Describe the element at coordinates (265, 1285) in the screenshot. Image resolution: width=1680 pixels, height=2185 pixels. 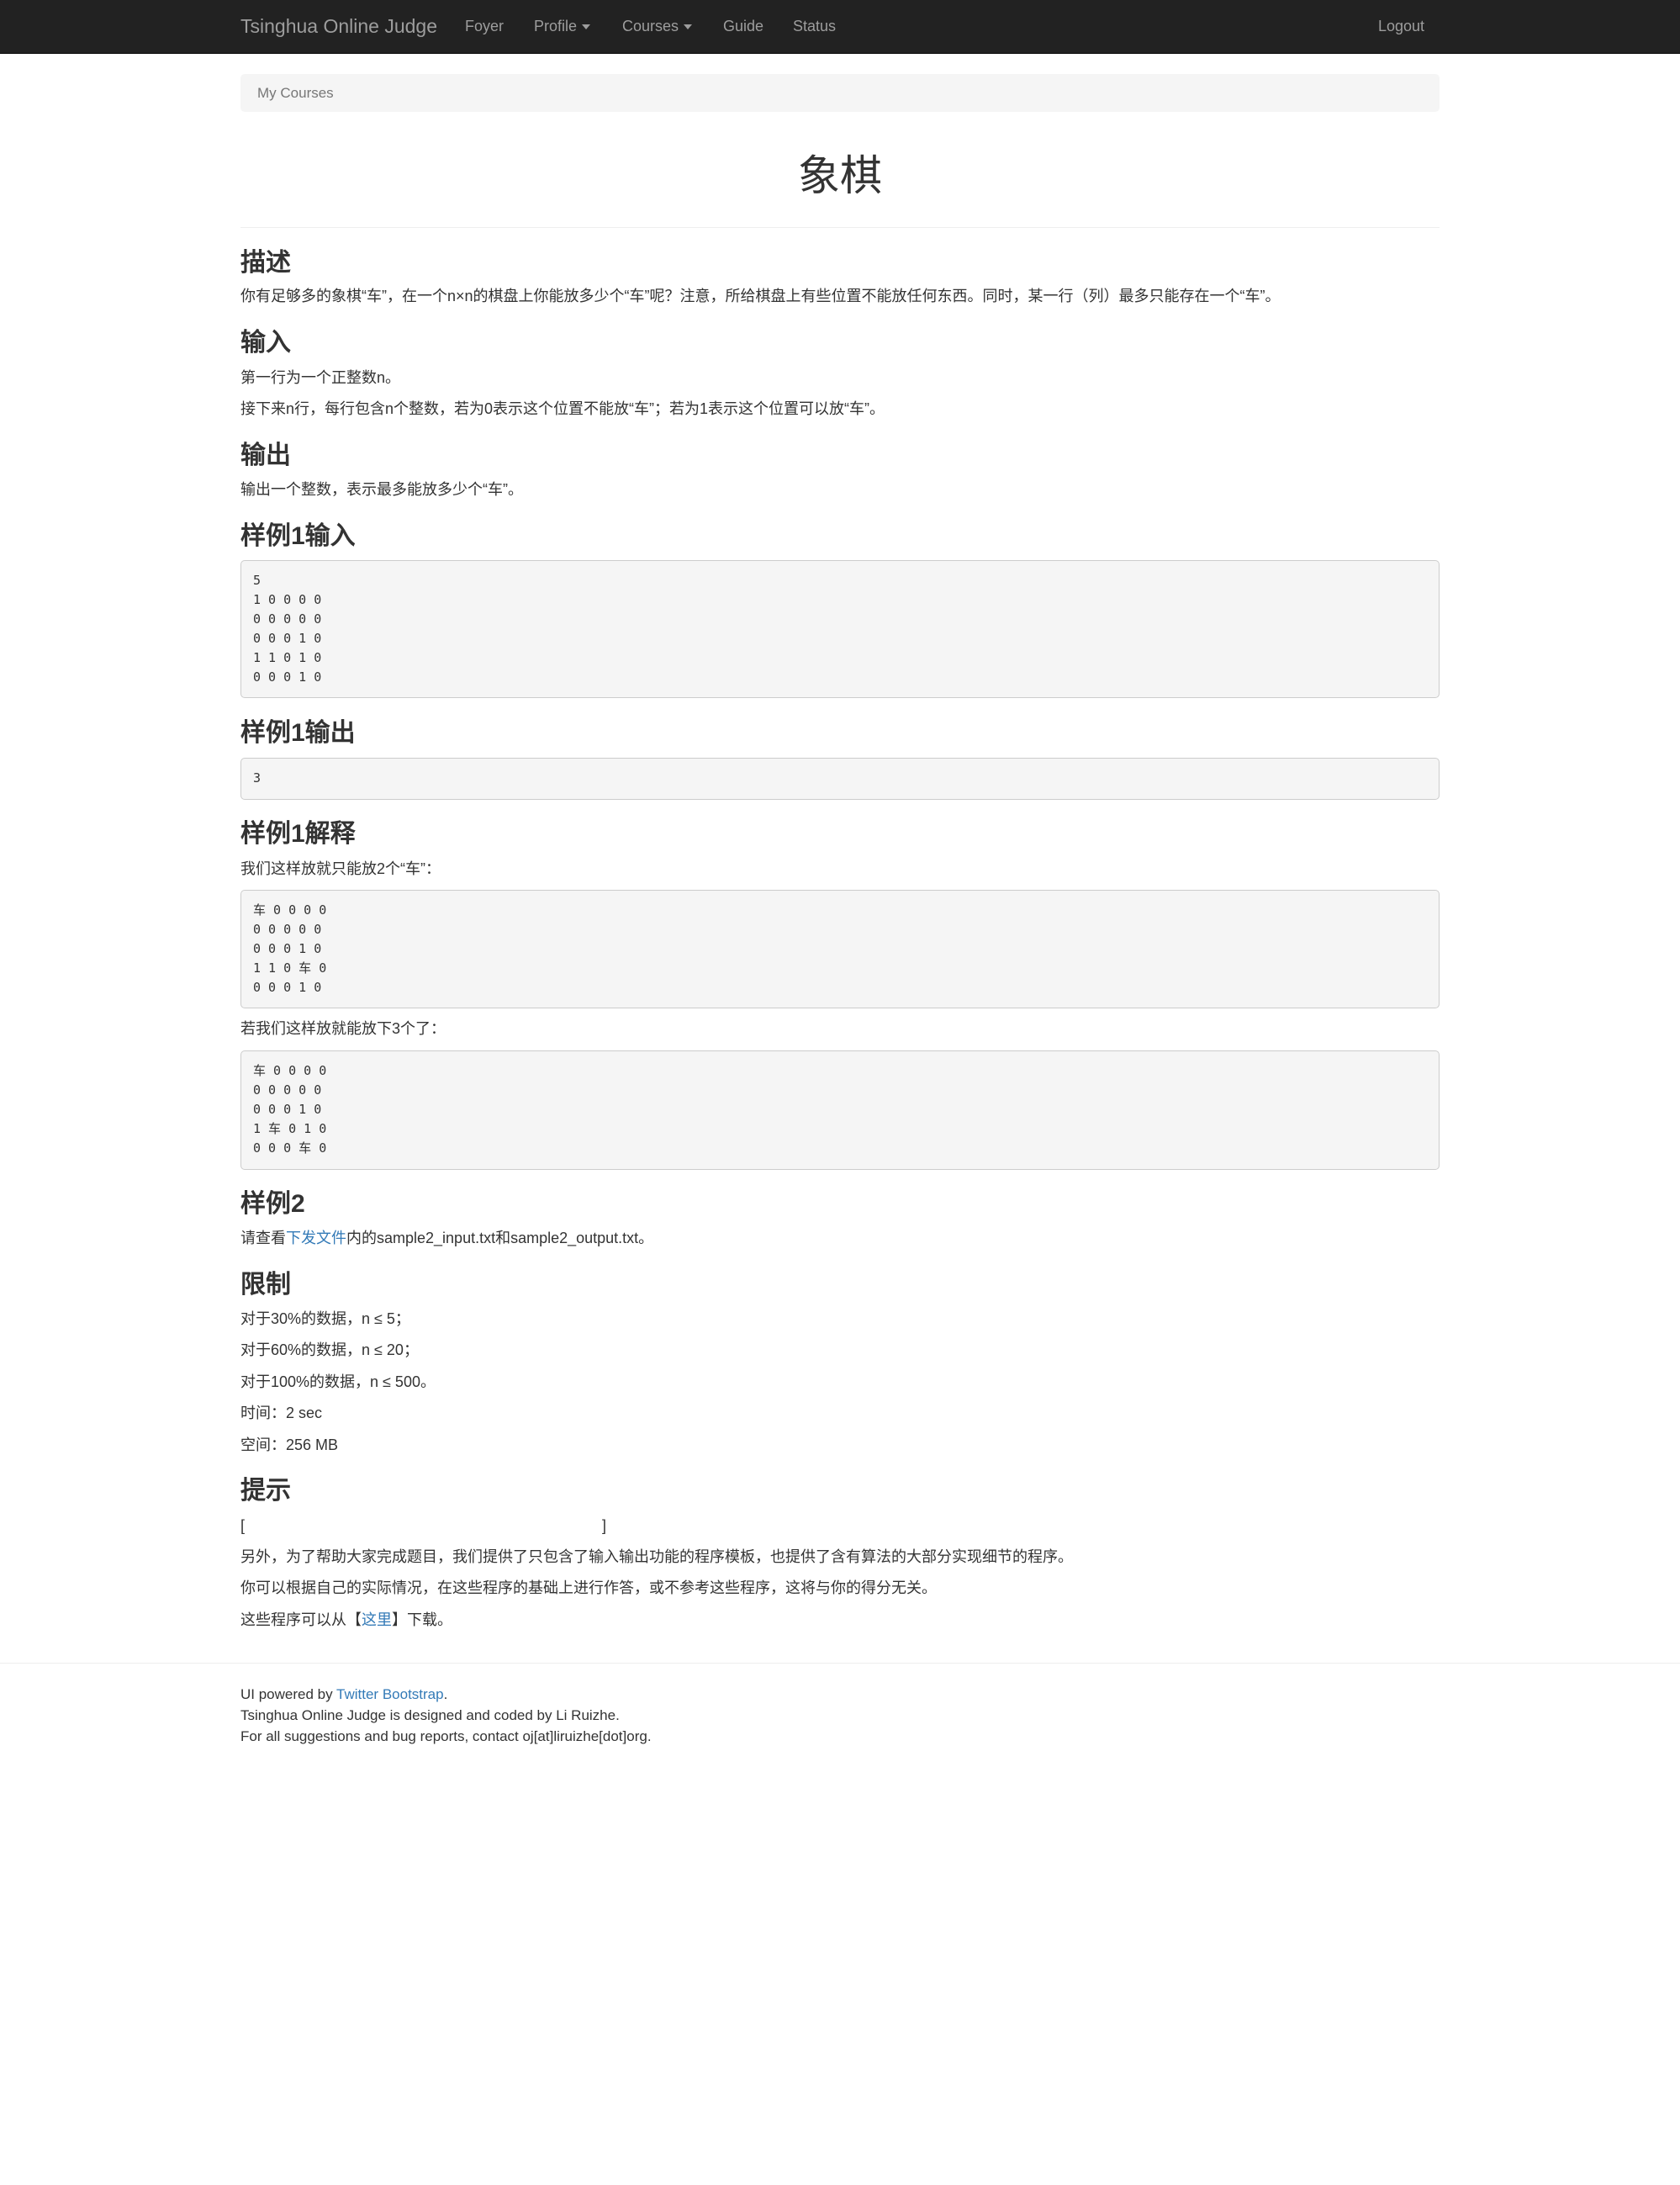
I see `limits-heading: 限制` at that location.